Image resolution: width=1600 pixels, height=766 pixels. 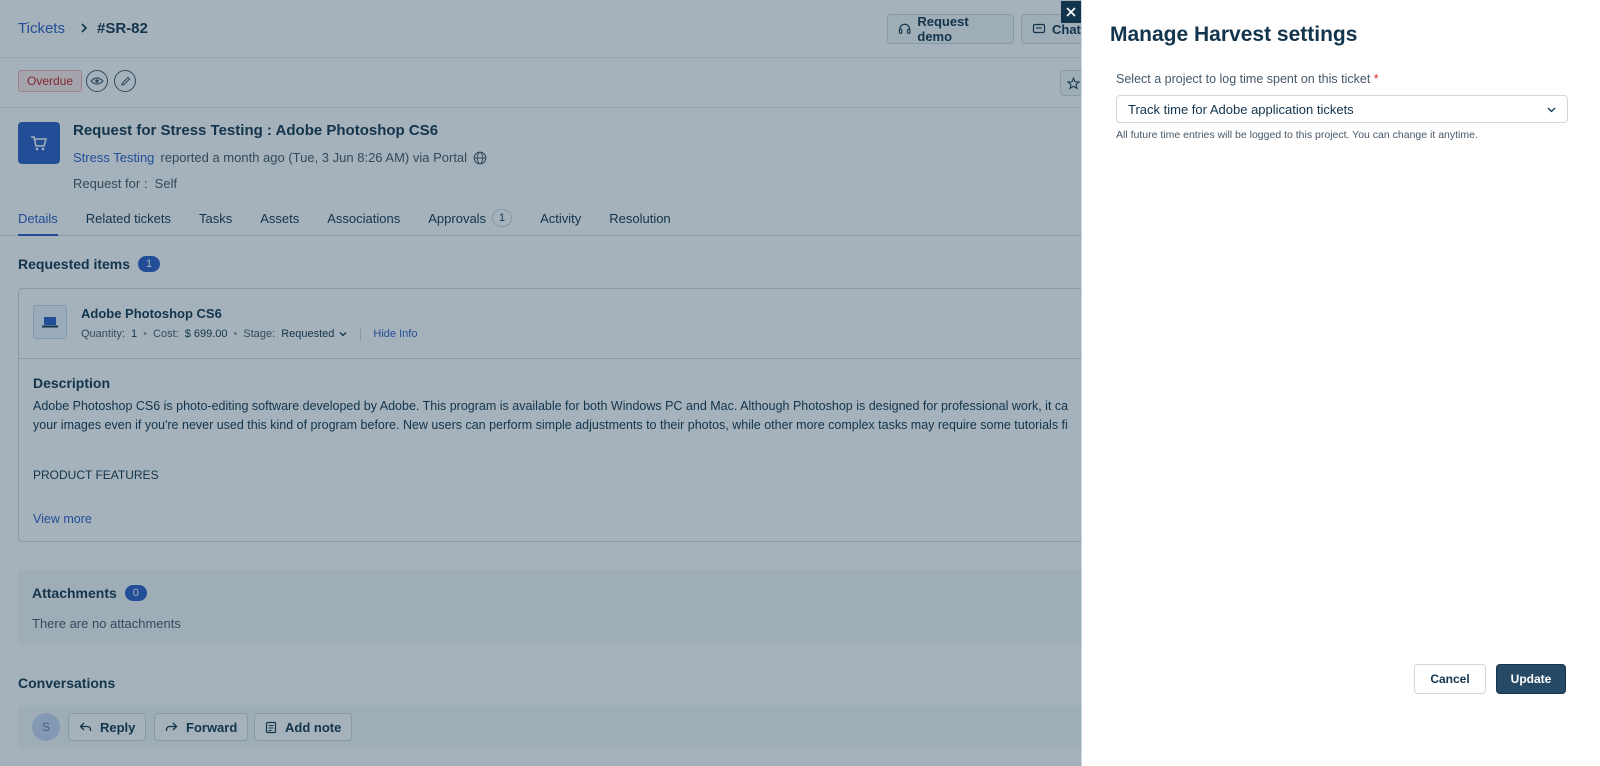 I want to click on required-mark: *, so click(x=1376, y=79).